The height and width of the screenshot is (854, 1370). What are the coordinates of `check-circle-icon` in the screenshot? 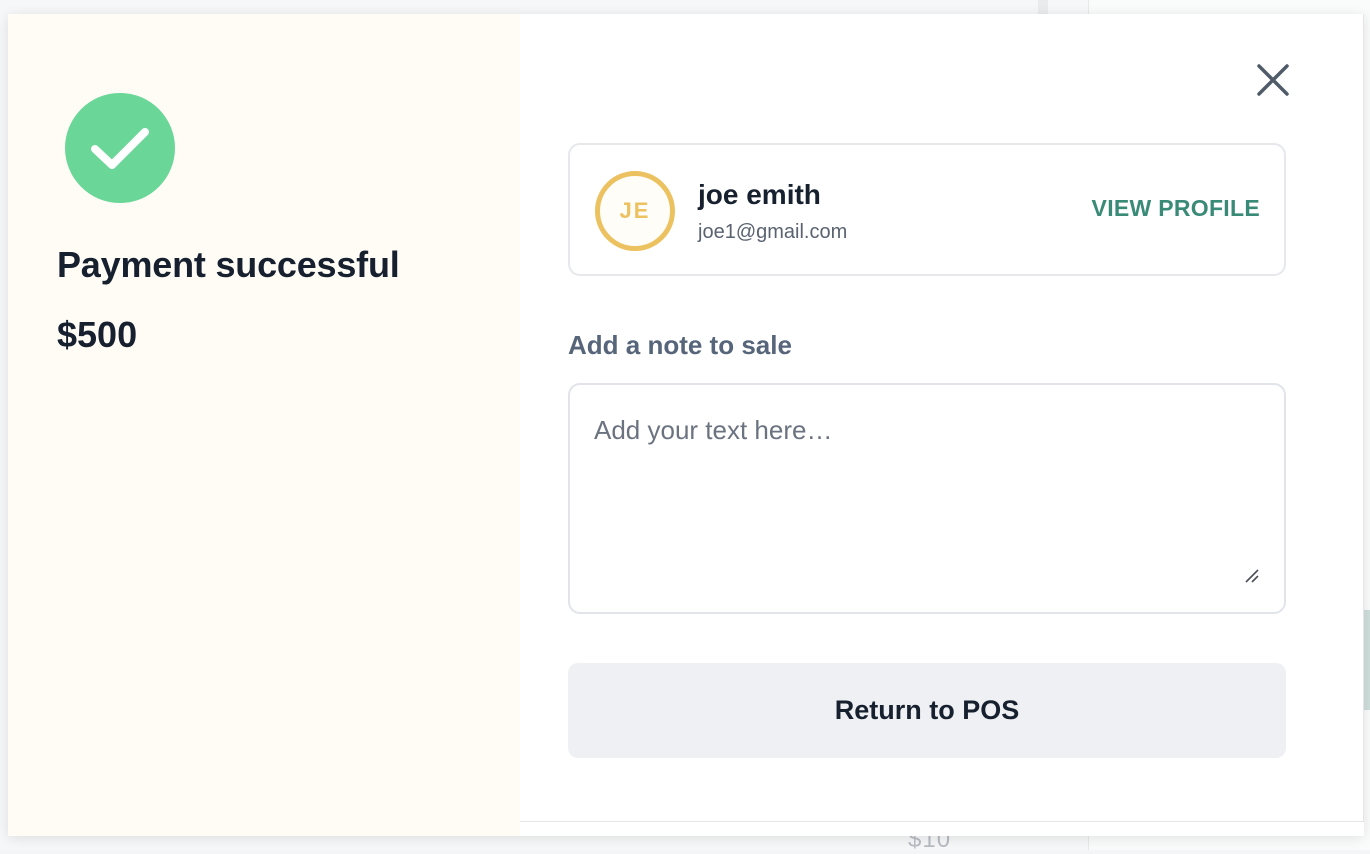 It's located at (120, 148).